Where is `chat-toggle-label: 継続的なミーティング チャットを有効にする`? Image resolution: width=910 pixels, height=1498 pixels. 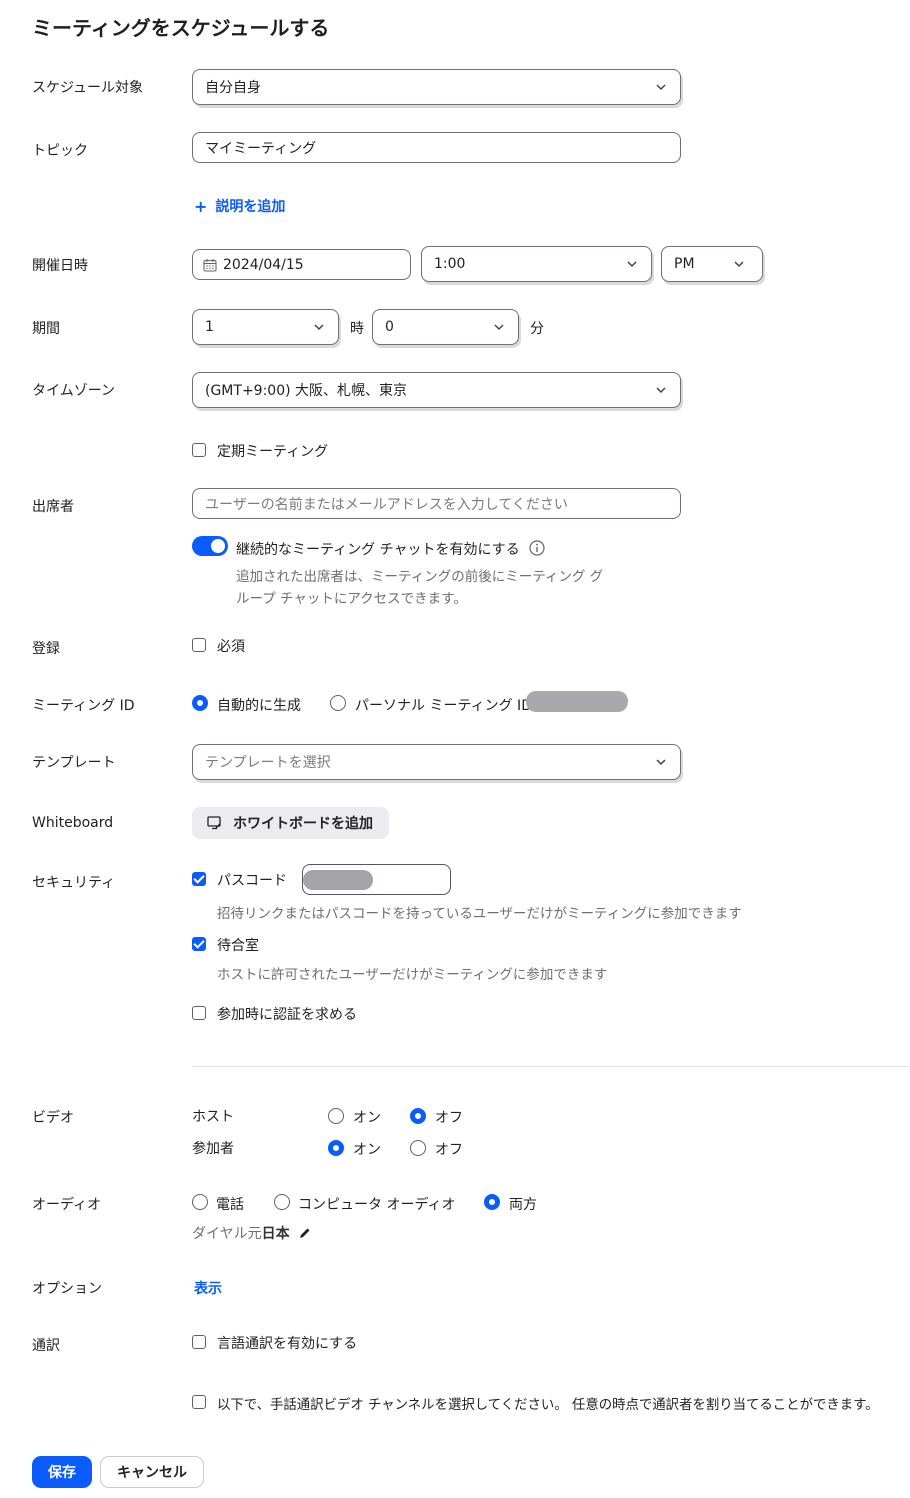 chat-toggle-label: 継続的なミーティング チャットを有効にする is located at coordinates (378, 550).